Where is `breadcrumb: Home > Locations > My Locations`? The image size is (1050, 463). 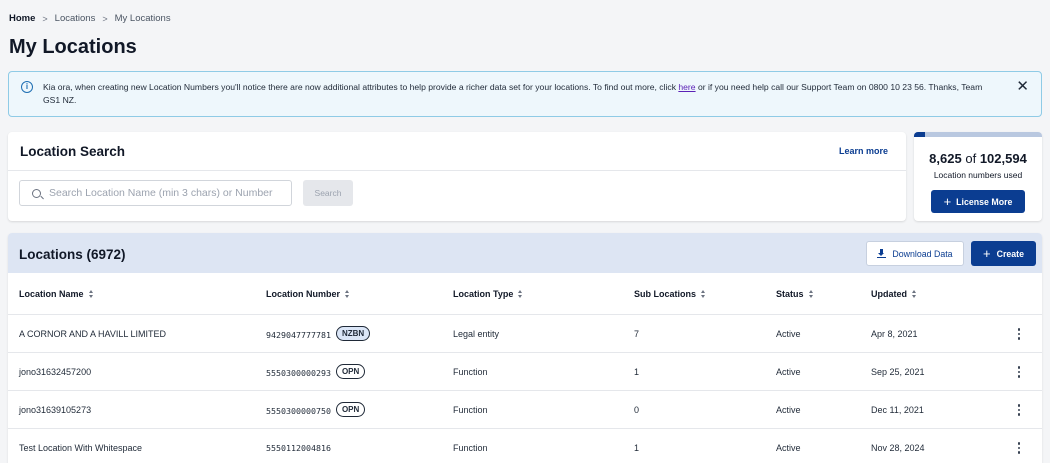
breadcrumb: Home > Locations > My Locations is located at coordinates (90, 18).